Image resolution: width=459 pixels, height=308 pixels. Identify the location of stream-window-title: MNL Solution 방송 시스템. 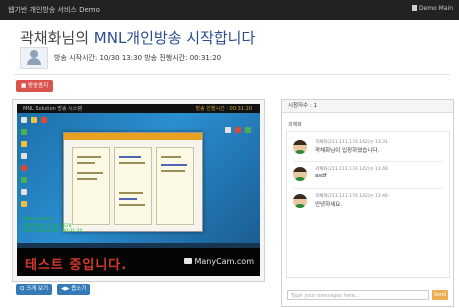
(52, 109).